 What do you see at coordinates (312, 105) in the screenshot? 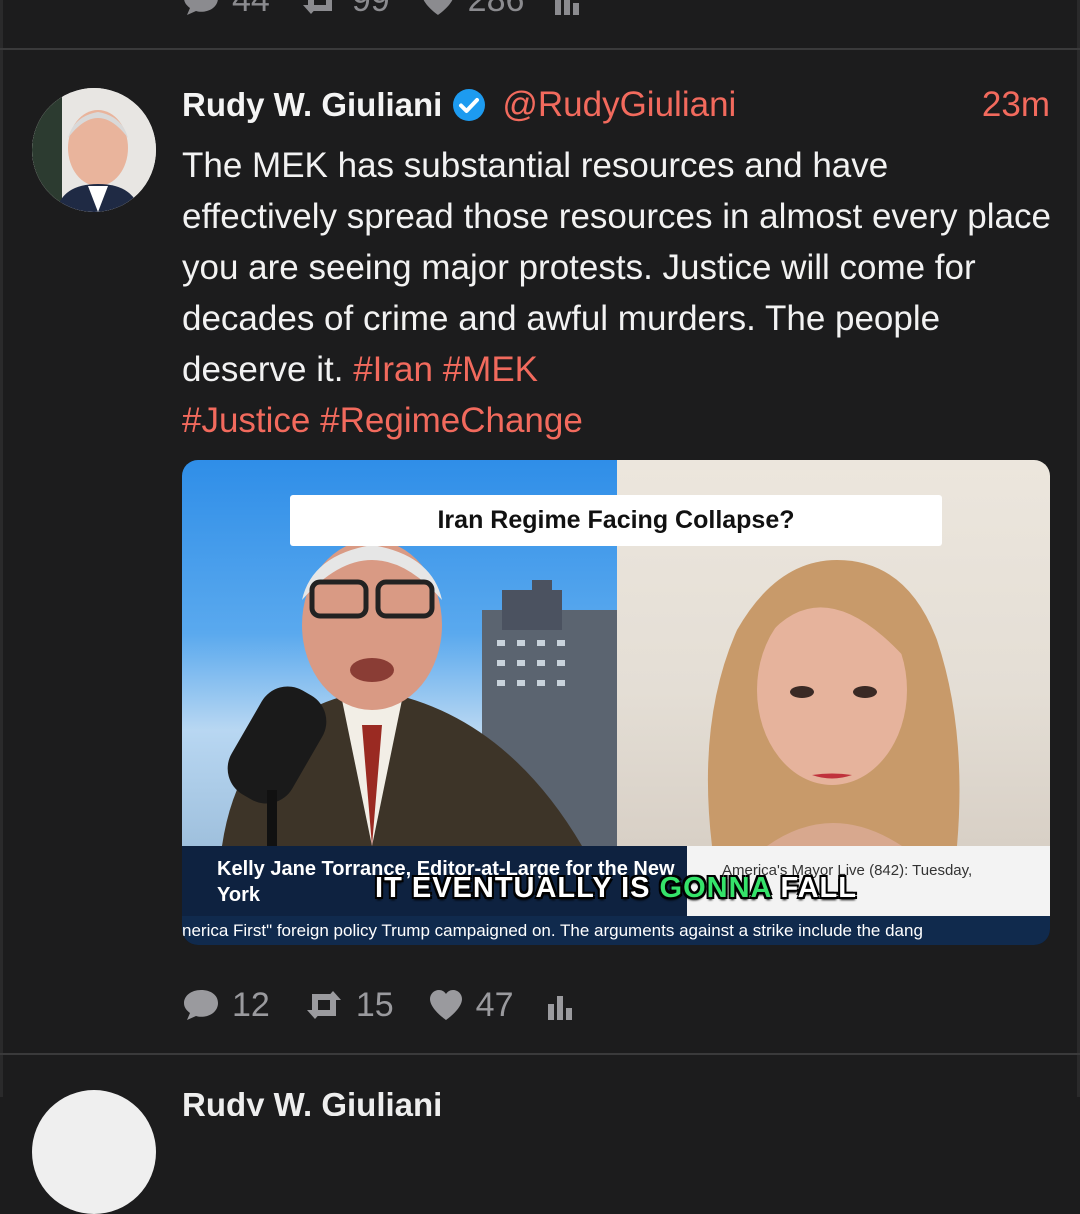
I see `author-name: Rudy W. Giuliani` at bounding box center [312, 105].